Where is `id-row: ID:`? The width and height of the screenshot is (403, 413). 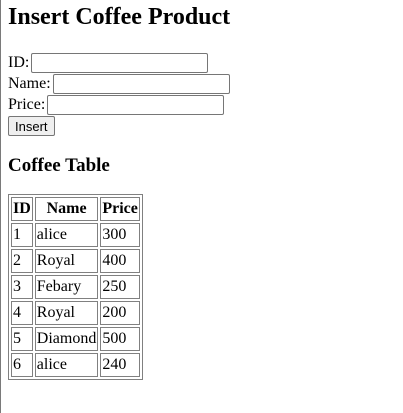 id-row: ID: is located at coordinates (119, 62).